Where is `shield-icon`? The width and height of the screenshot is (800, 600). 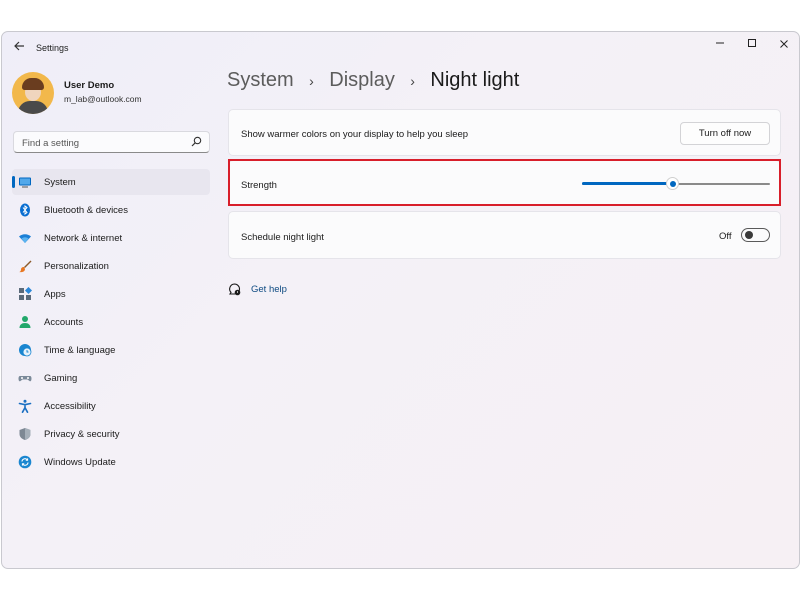
shield-icon is located at coordinates (25, 434).